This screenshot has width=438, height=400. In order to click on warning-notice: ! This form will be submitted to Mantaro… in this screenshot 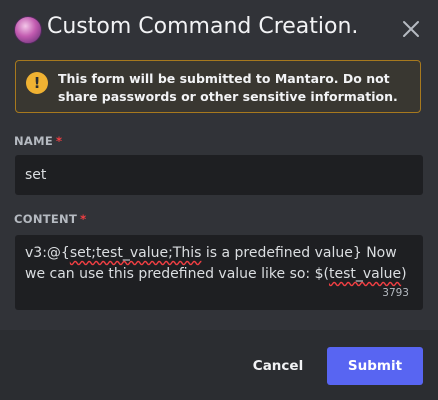, I will do `click(218, 86)`.